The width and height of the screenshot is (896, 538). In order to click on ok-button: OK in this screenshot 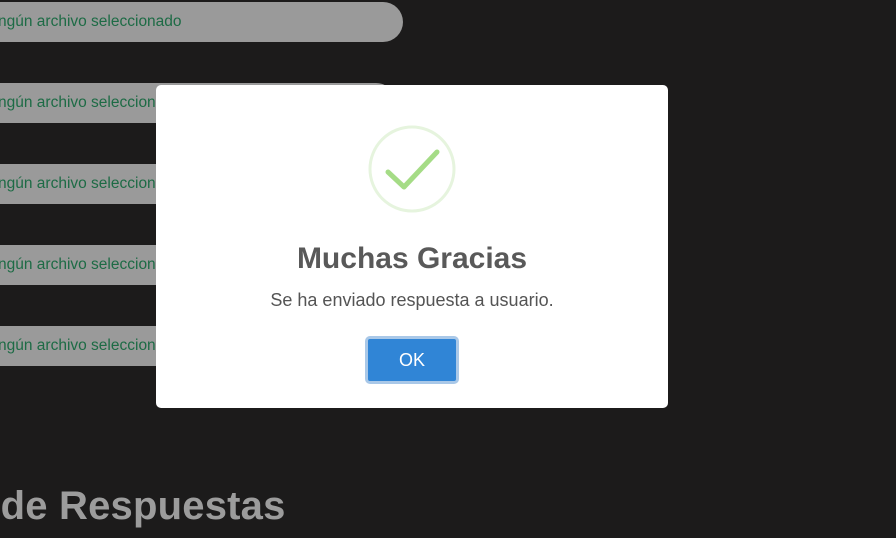, I will do `click(412, 360)`.